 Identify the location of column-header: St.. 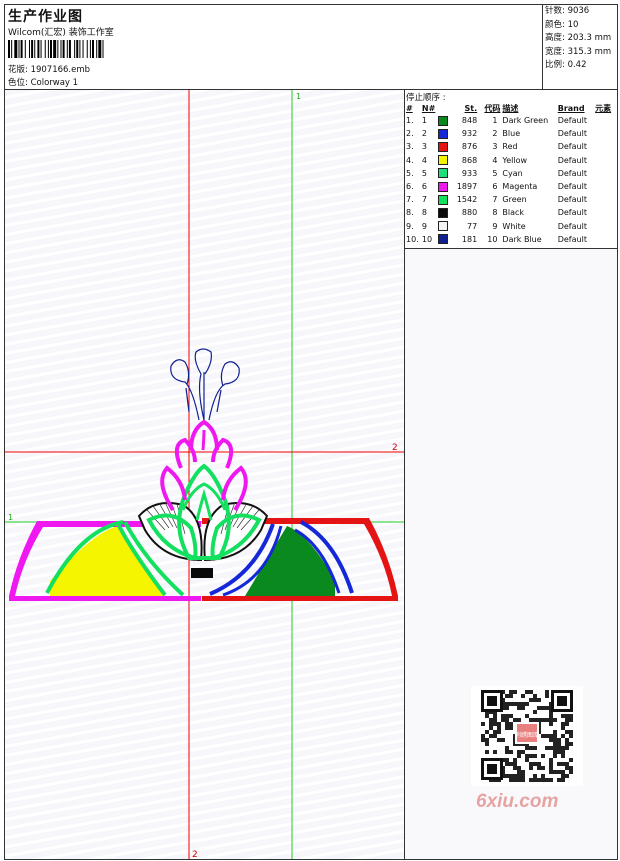
(471, 108).